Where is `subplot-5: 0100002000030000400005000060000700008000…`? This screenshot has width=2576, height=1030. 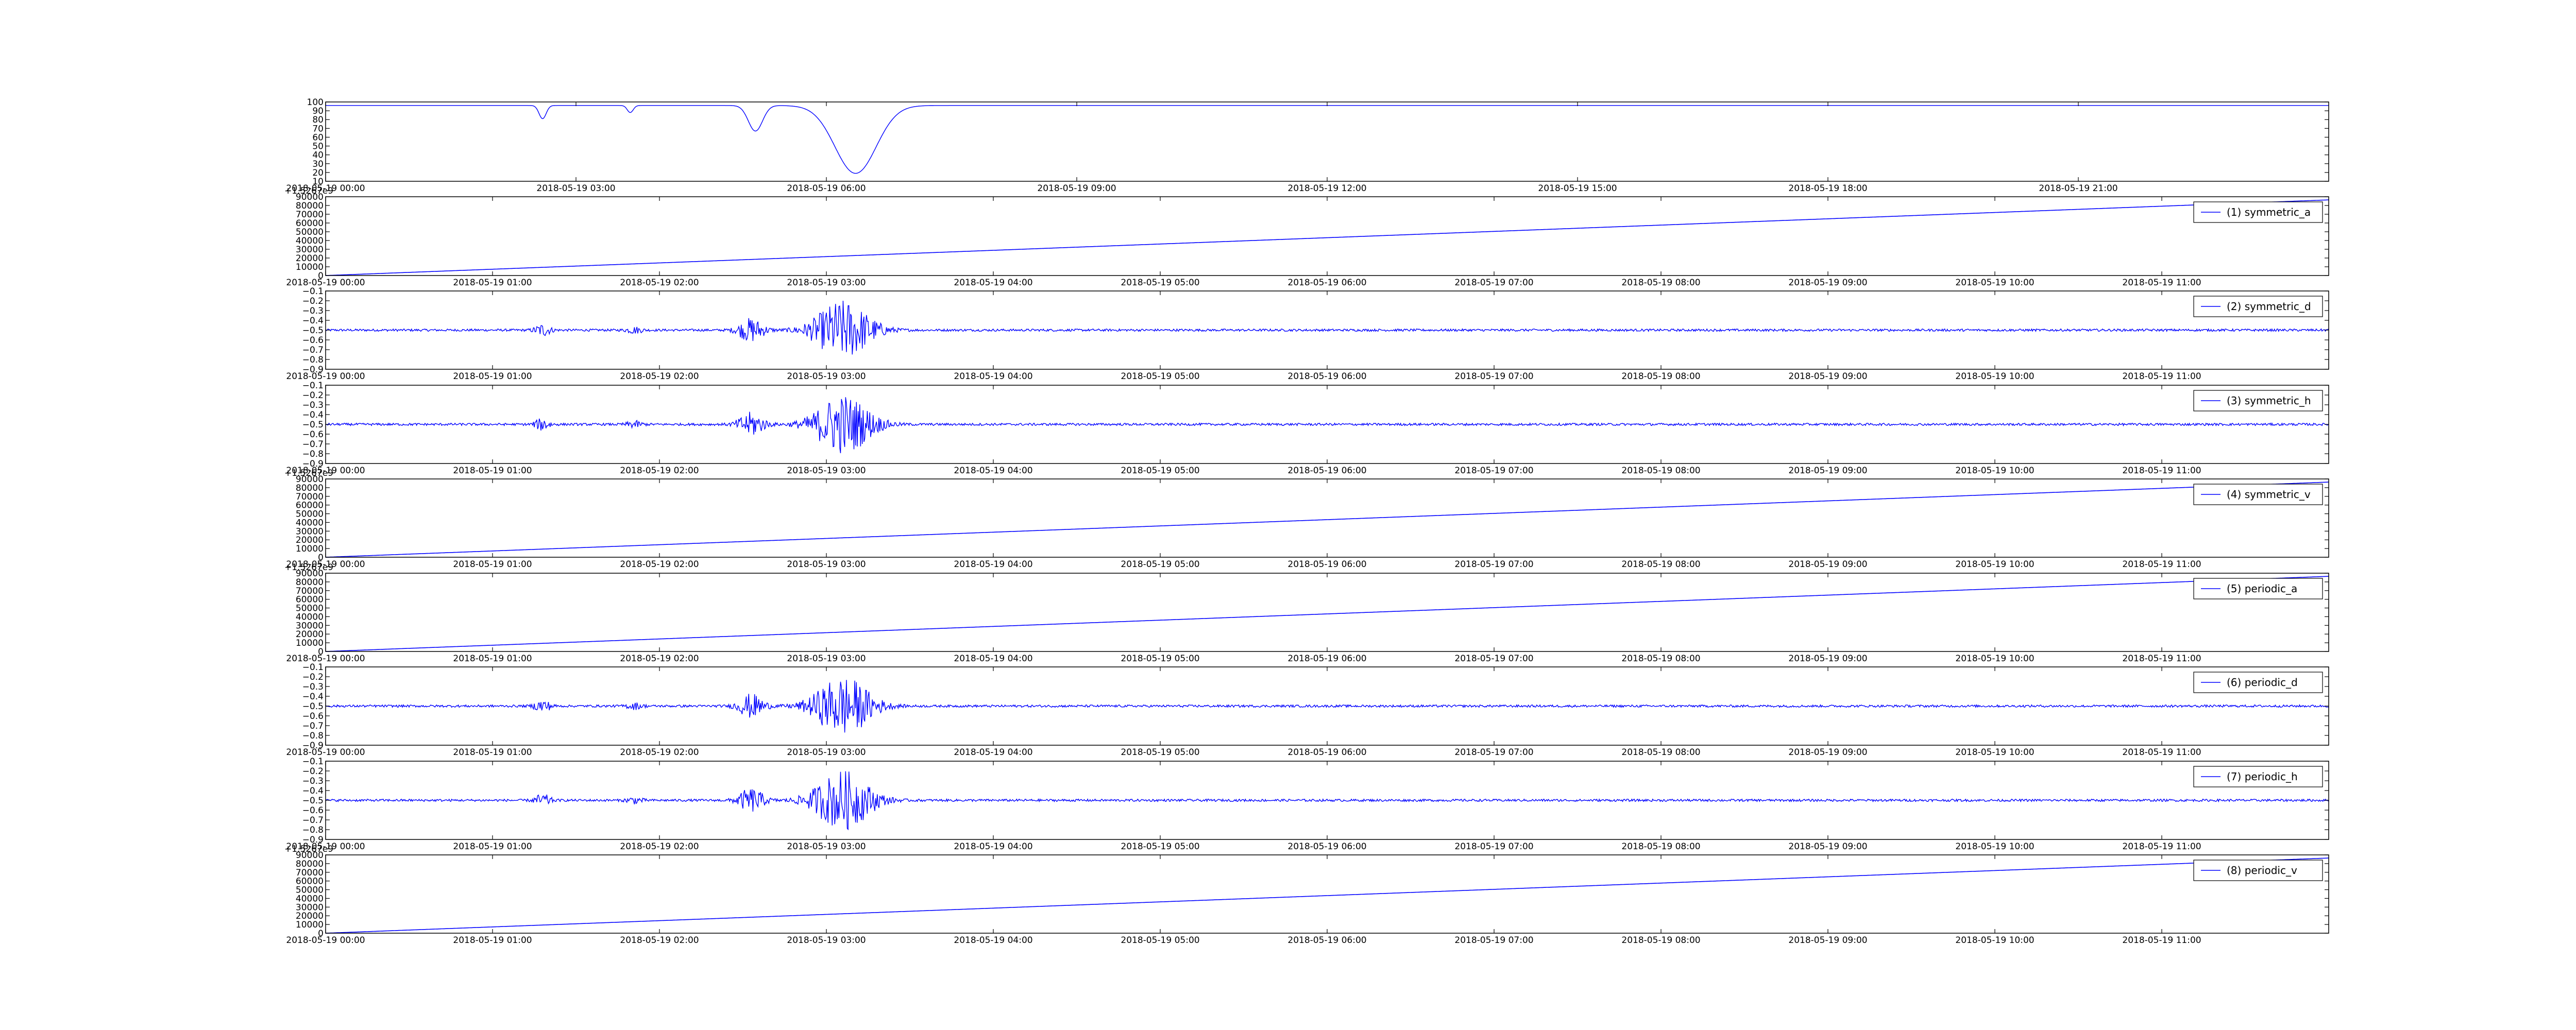
subplot-5: 0100002000030000400005000060000700008000… is located at coordinates (1306, 519).